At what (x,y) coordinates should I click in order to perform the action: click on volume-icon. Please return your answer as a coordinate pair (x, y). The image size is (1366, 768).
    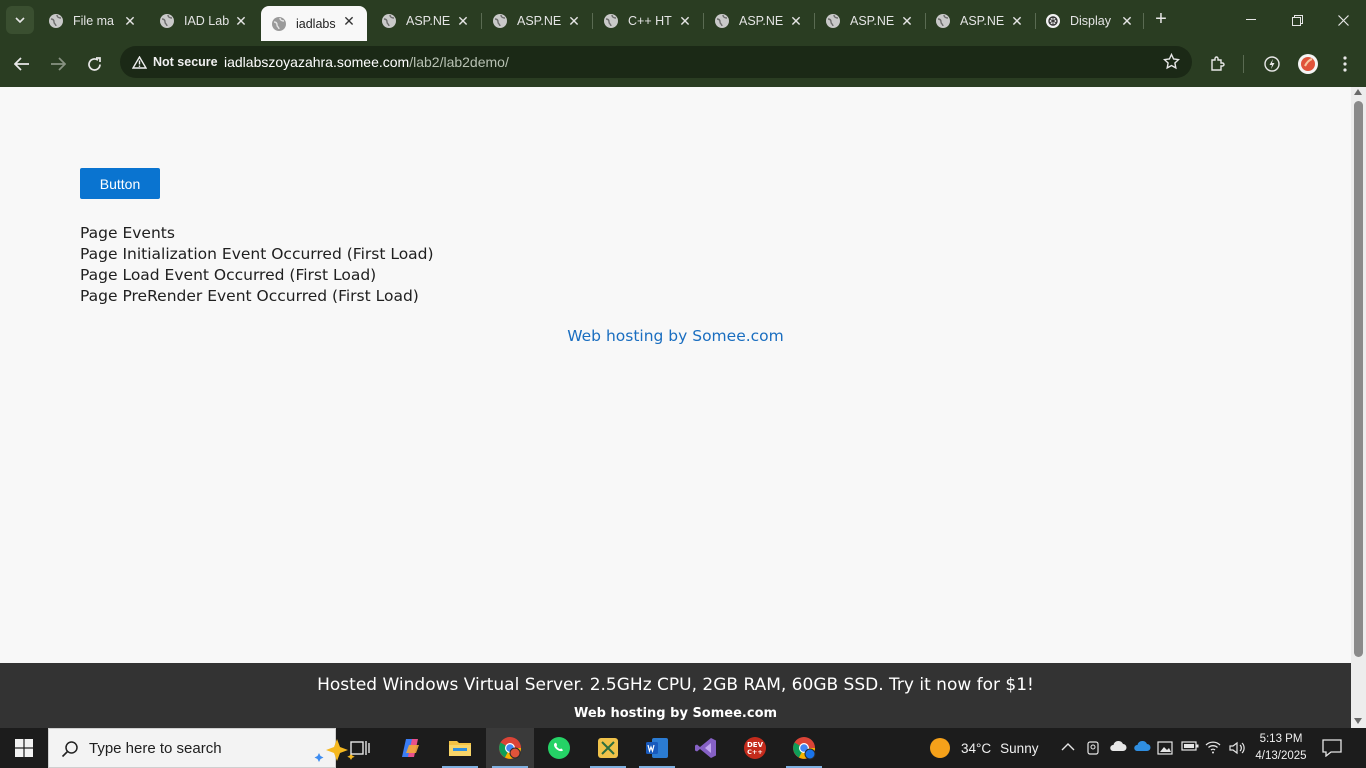
    Looking at the image, I should click on (1236, 748).